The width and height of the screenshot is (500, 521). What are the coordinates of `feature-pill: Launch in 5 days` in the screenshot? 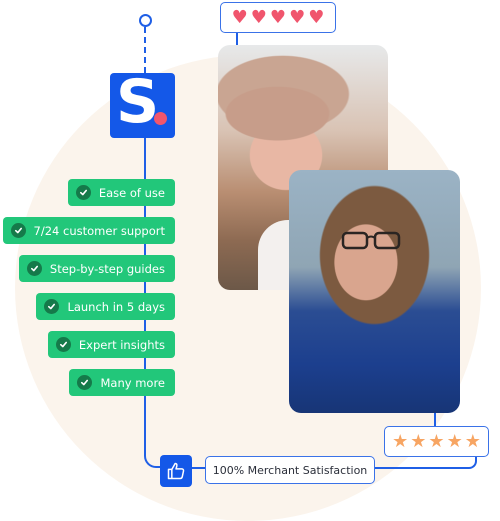 It's located at (105, 306).